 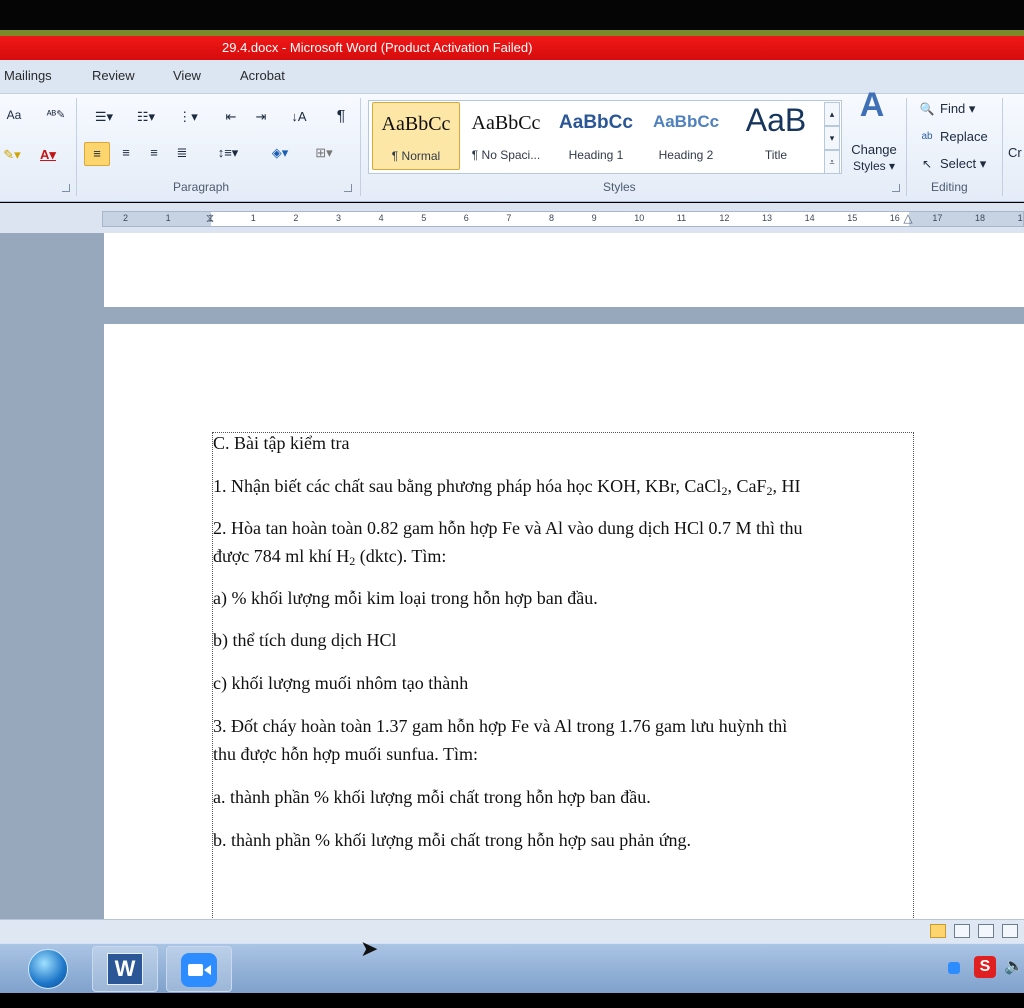 I want to click on borders-icon: ⊞▾, so click(x=324, y=153).